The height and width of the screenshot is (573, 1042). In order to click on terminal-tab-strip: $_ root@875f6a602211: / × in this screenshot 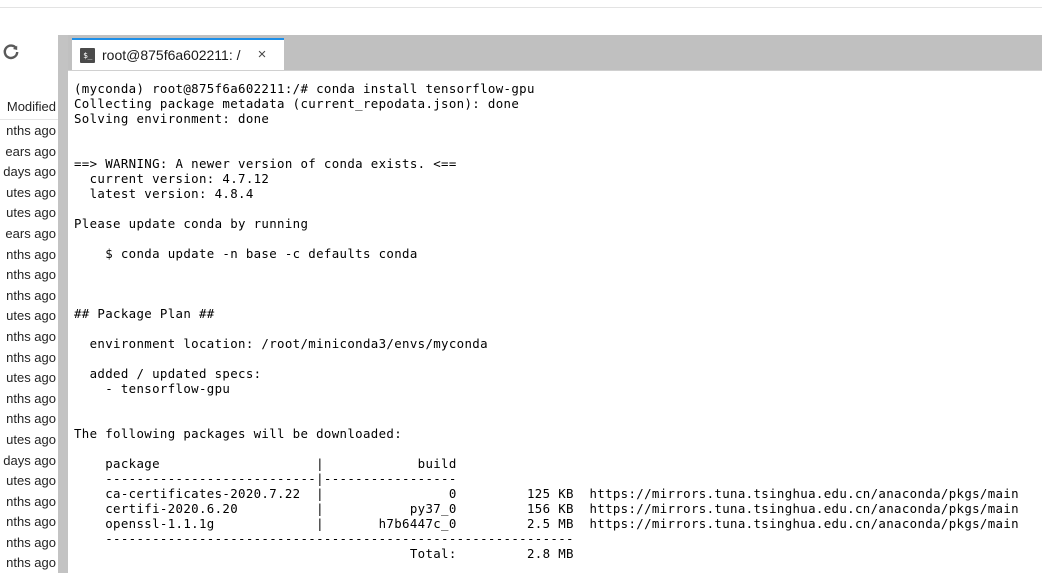, I will do `click(555, 52)`.